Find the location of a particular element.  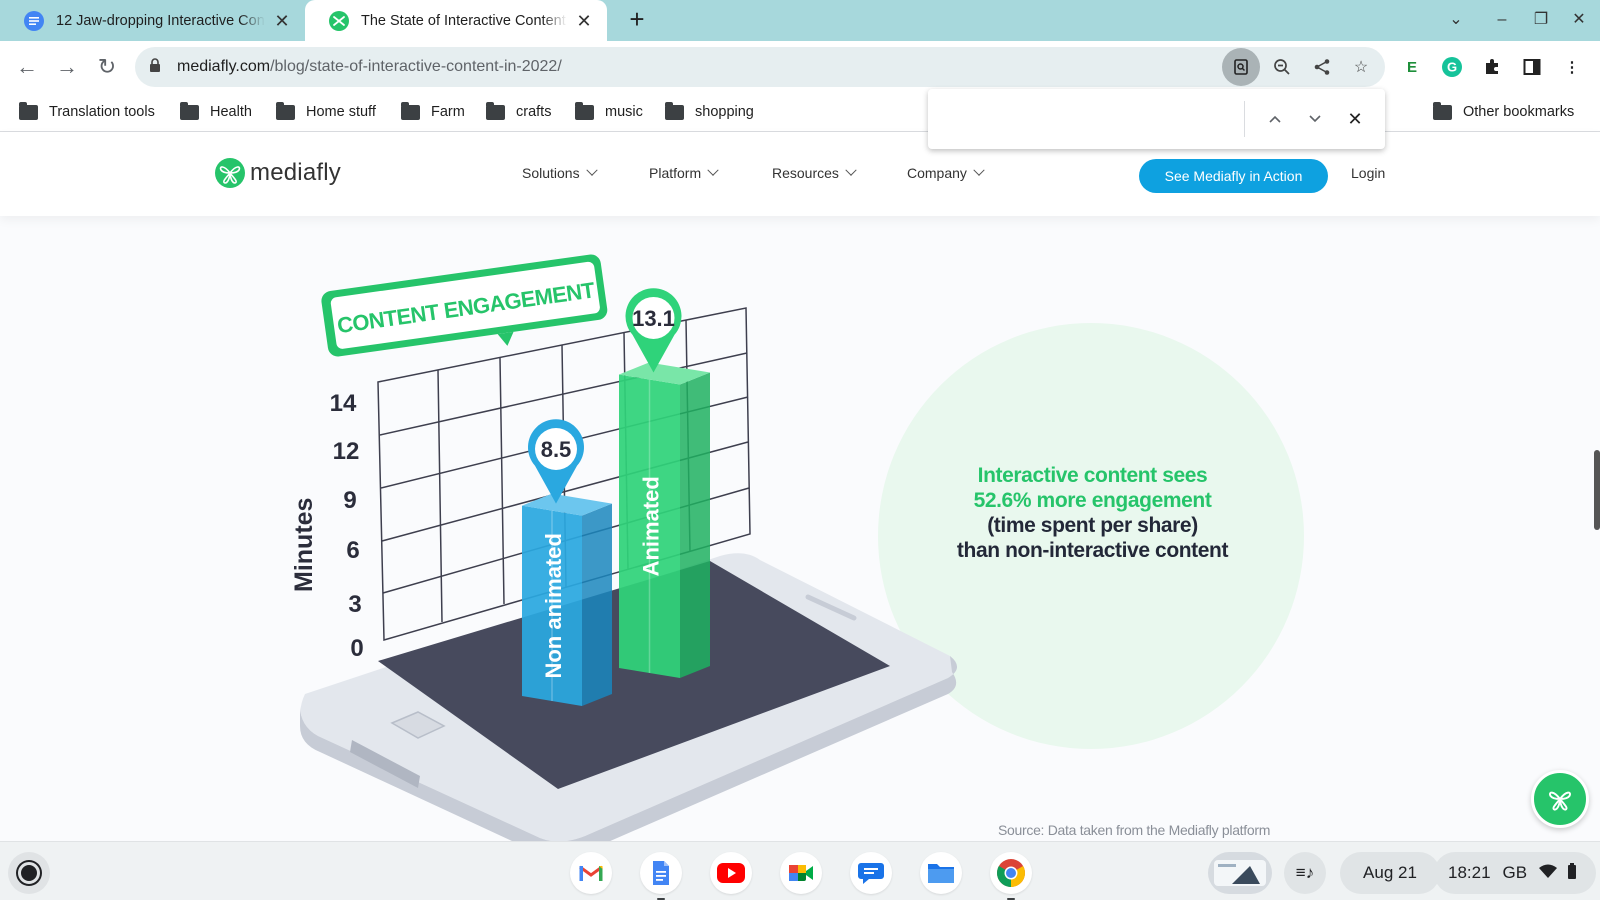

chat-widget-button is located at coordinates (1560, 799).